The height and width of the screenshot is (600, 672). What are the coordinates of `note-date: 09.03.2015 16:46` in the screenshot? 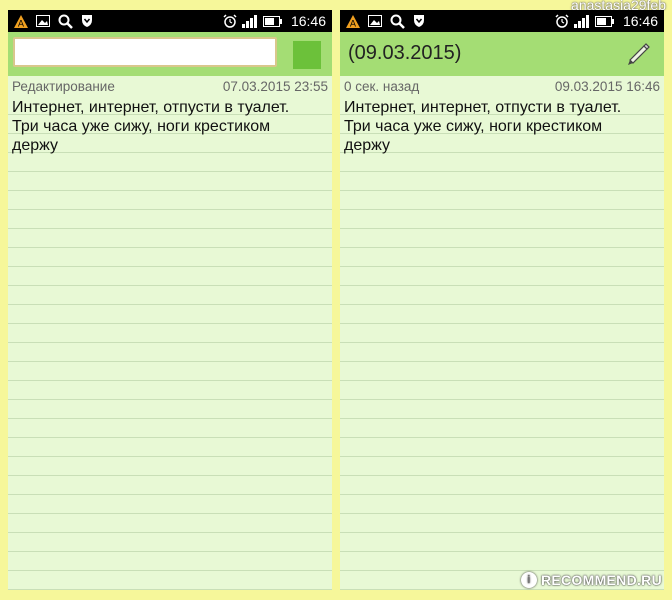 It's located at (607, 86).